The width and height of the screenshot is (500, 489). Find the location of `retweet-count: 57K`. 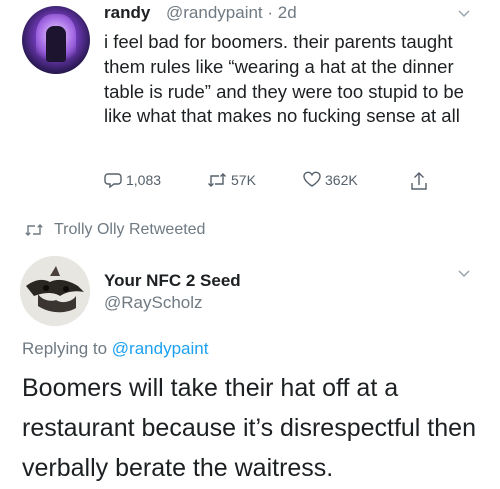

retweet-count: 57K is located at coordinates (243, 180).